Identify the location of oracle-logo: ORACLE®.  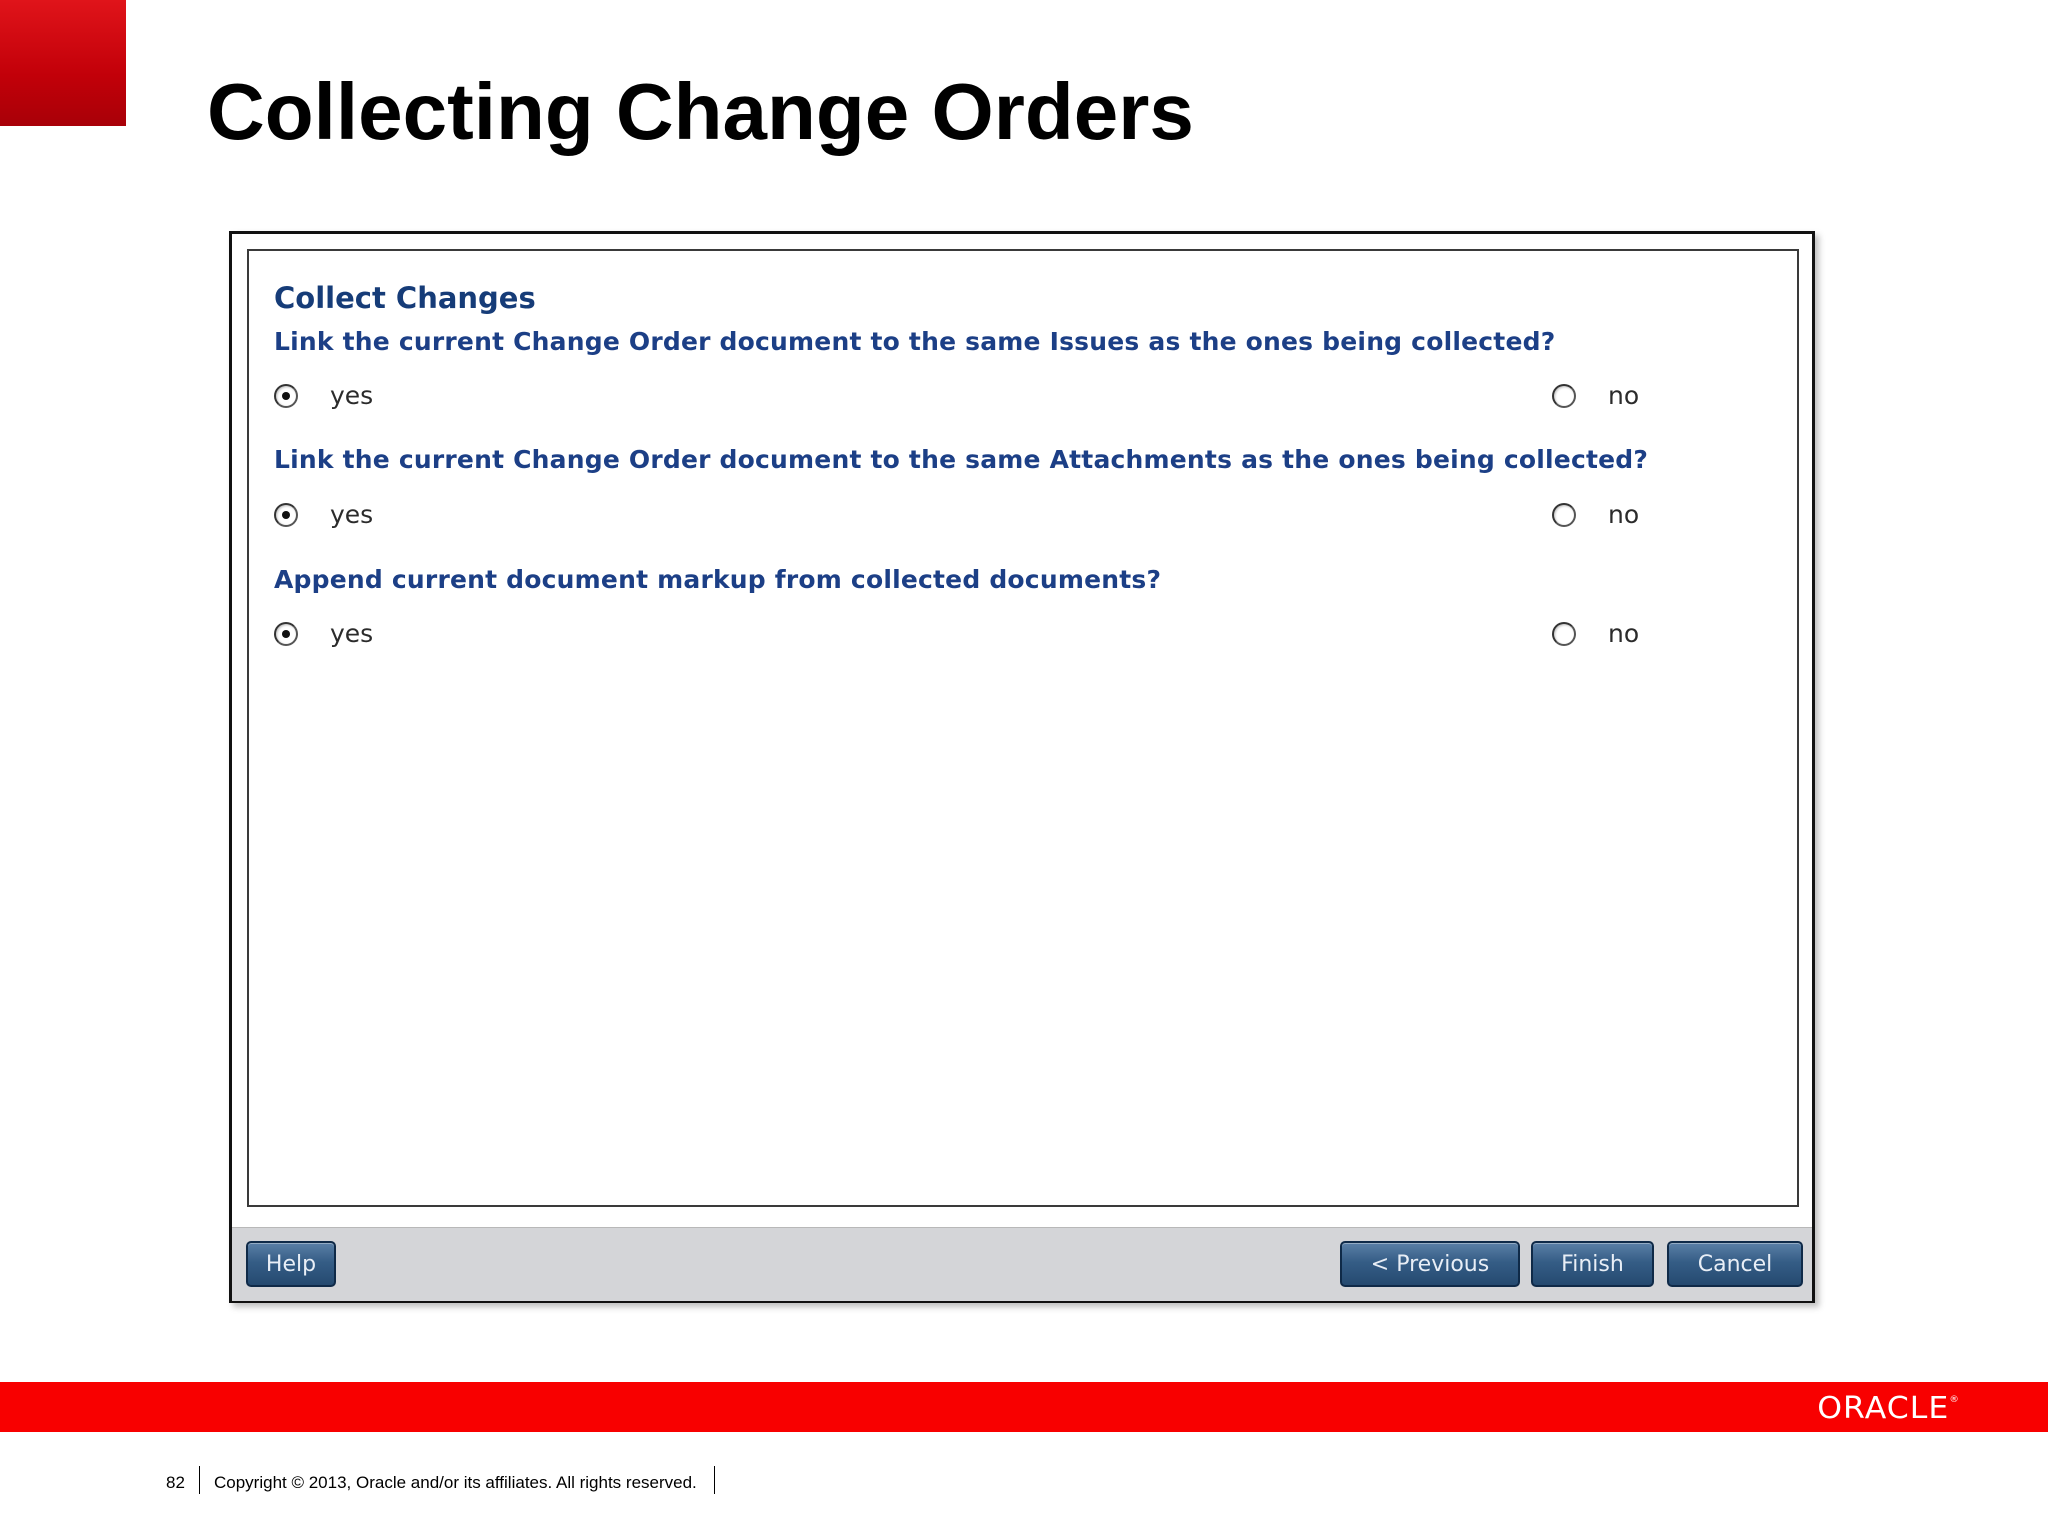
(1888, 1408).